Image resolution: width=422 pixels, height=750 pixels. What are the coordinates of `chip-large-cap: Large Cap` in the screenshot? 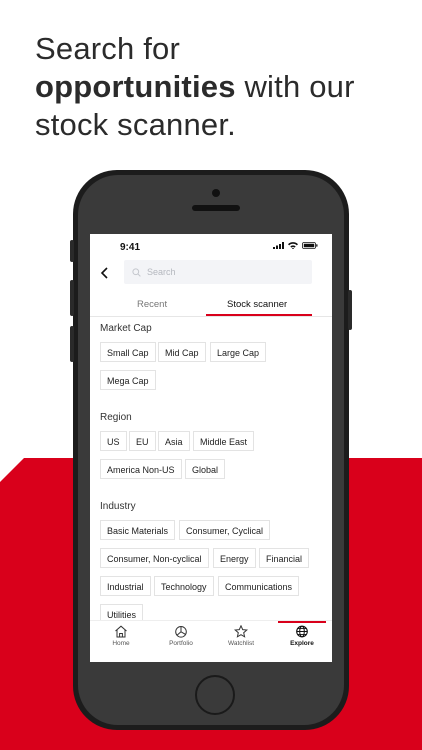 It's located at (238, 352).